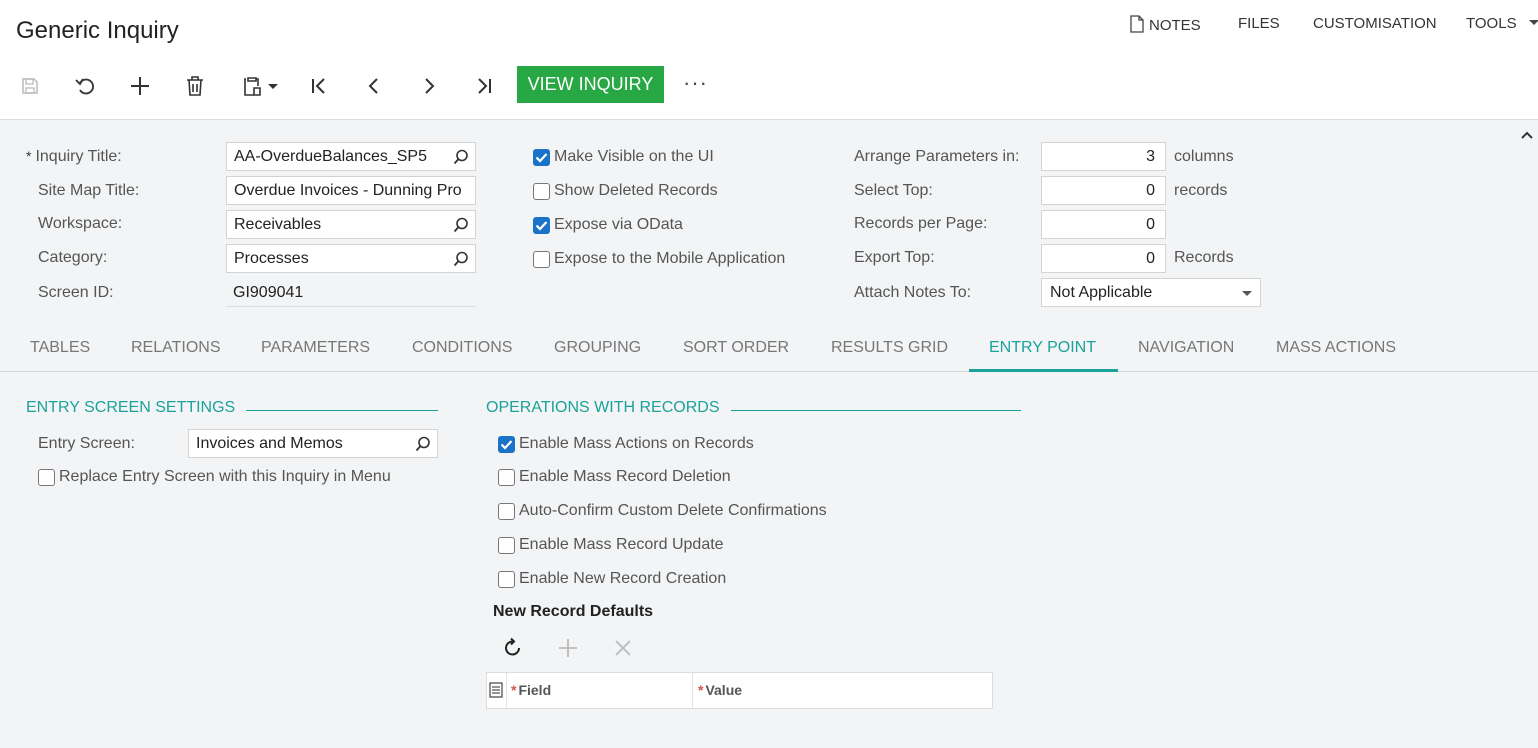 Image resolution: width=1538 pixels, height=748 pixels. Describe the element at coordinates (695, 83) in the screenshot. I see `more-actions-icon: ···` at that location.